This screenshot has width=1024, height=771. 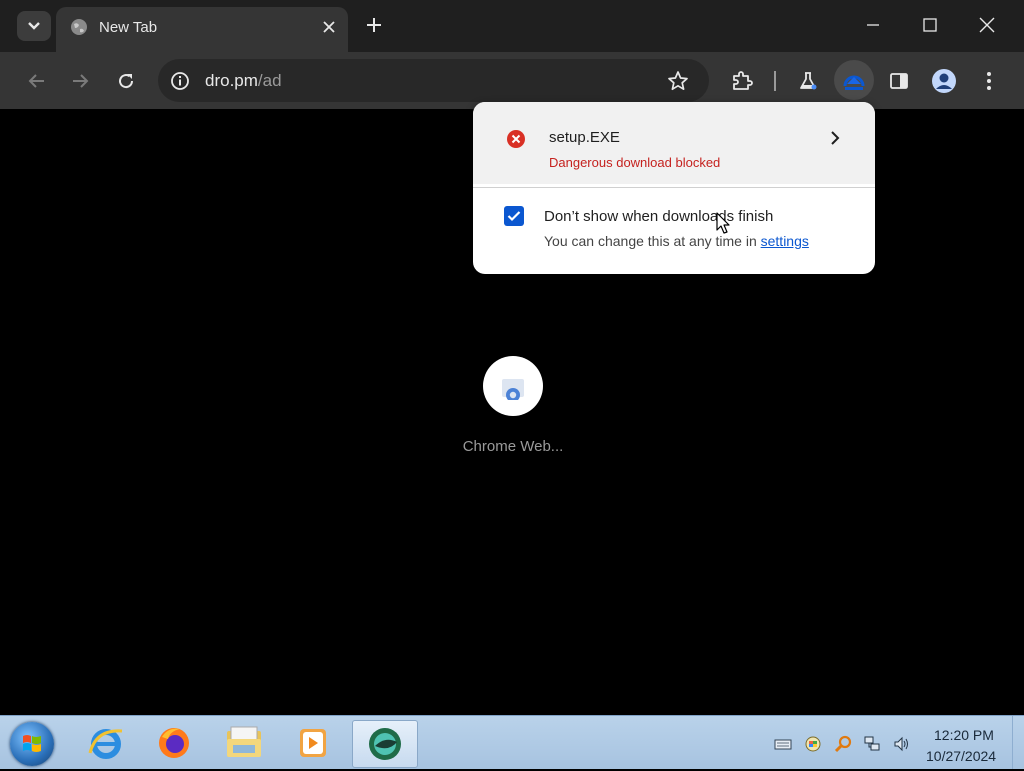 I want to click on plus-icon, so click(x=374, y=25).